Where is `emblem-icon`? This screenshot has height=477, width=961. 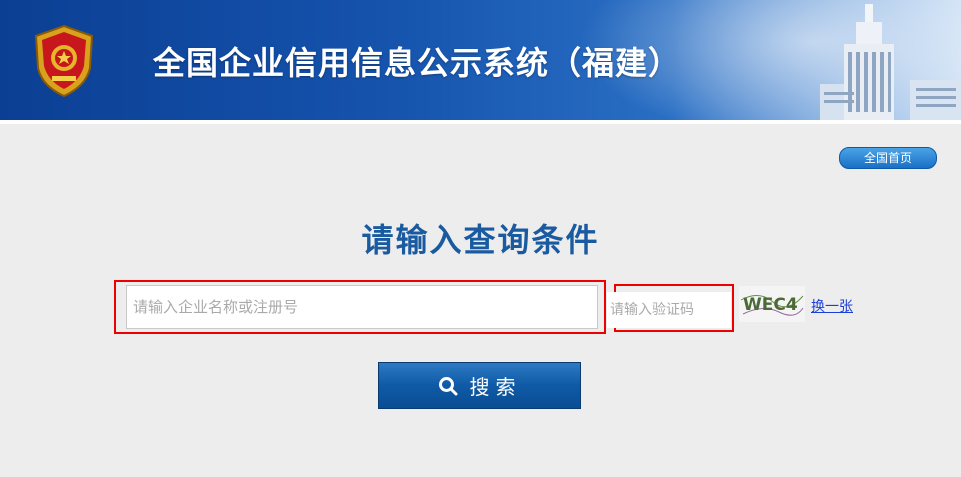
emblem-icon is located at coordinates (64, 61).